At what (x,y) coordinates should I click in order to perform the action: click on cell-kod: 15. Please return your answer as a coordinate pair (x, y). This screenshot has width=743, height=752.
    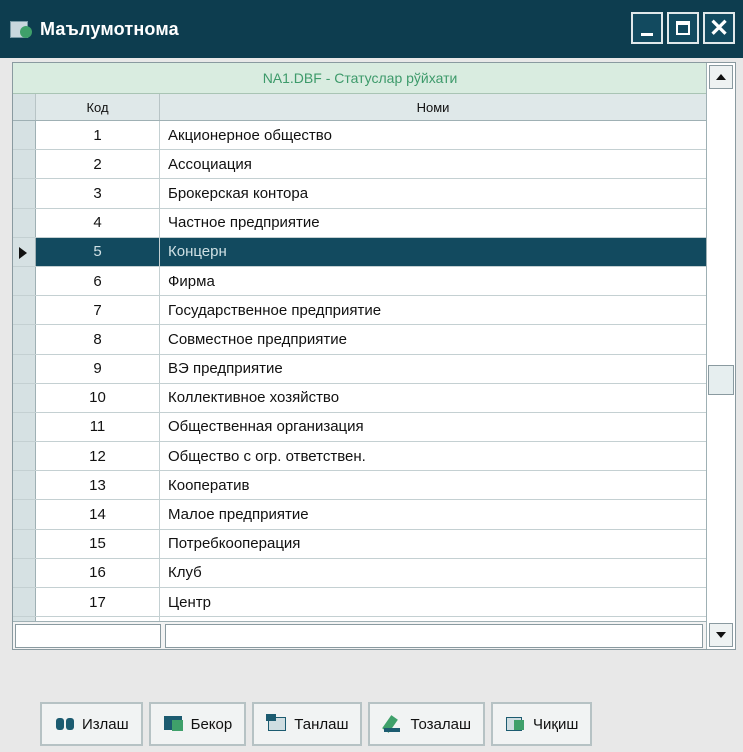
    Looking at the image, I should click on (98, 543).